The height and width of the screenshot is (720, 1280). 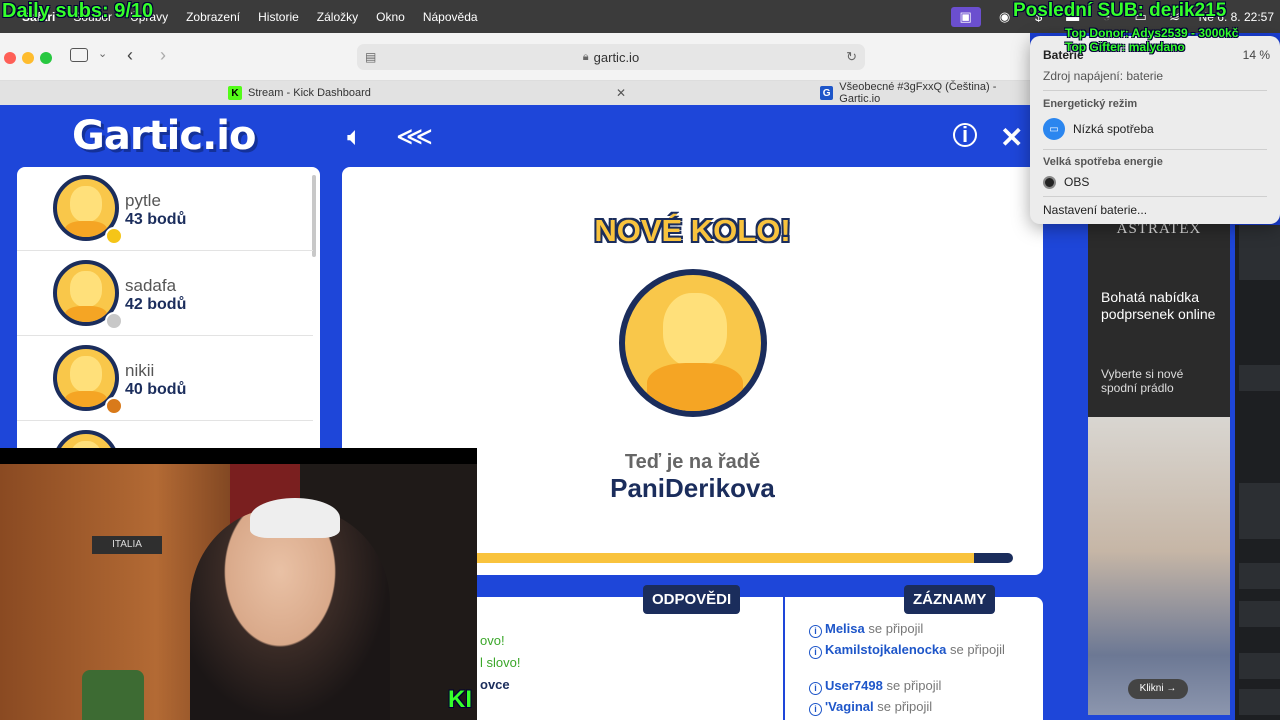 I want to click on player-row: nikii 40 bodů, so click(x=165, y=379).